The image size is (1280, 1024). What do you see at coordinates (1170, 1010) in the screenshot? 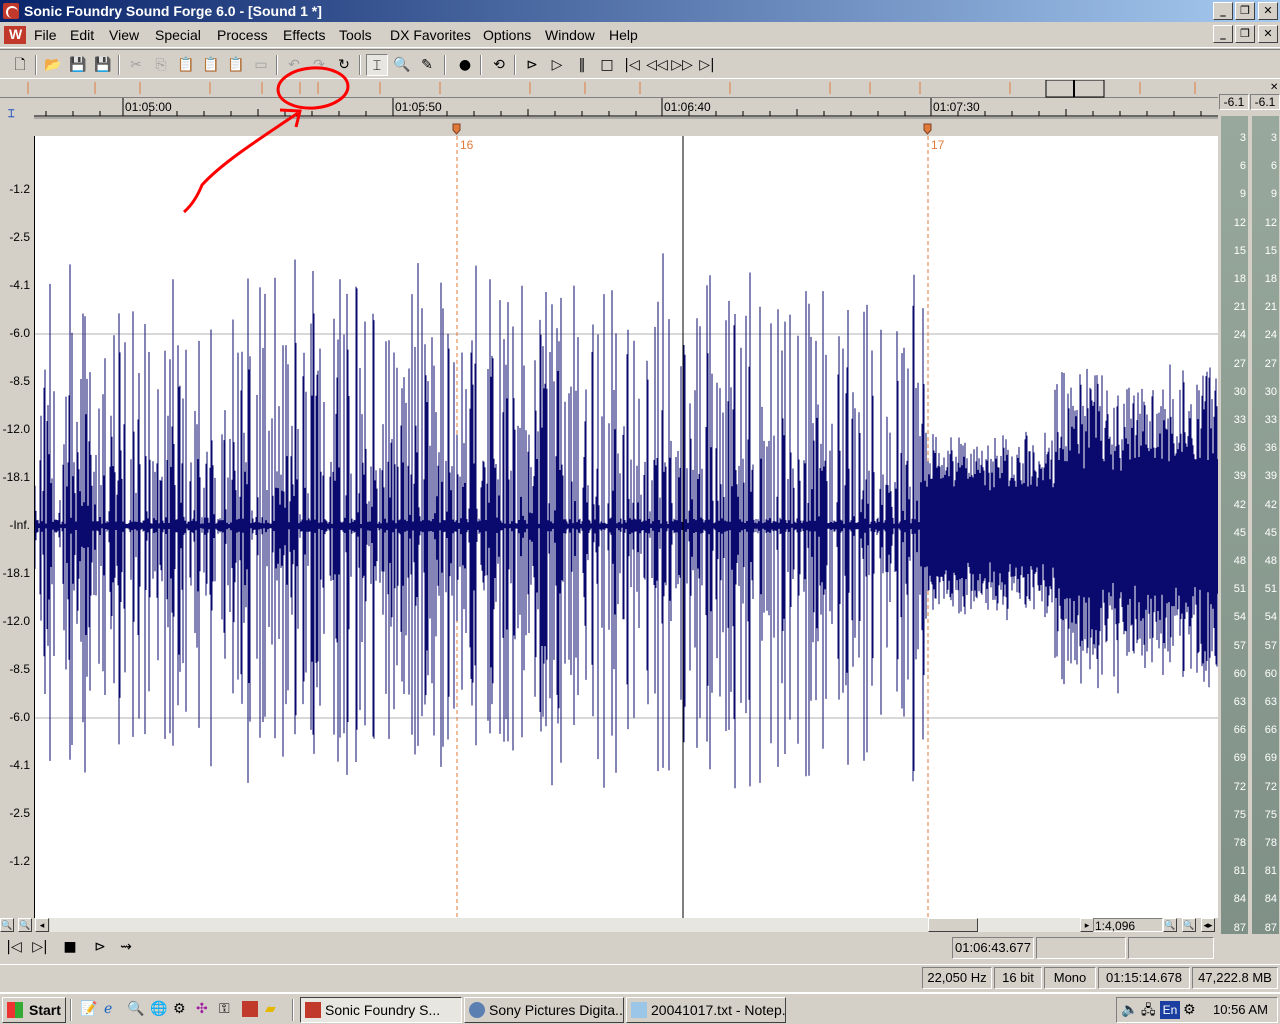
I see `language-indicator: En` at bounding box center [1170, 1010].